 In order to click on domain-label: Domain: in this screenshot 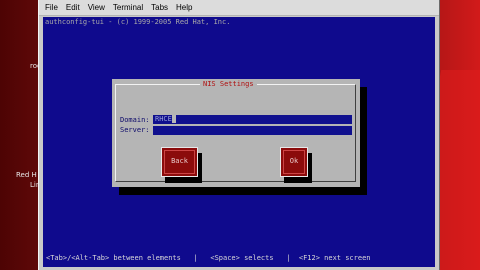, I will do `click(135, 120)`.